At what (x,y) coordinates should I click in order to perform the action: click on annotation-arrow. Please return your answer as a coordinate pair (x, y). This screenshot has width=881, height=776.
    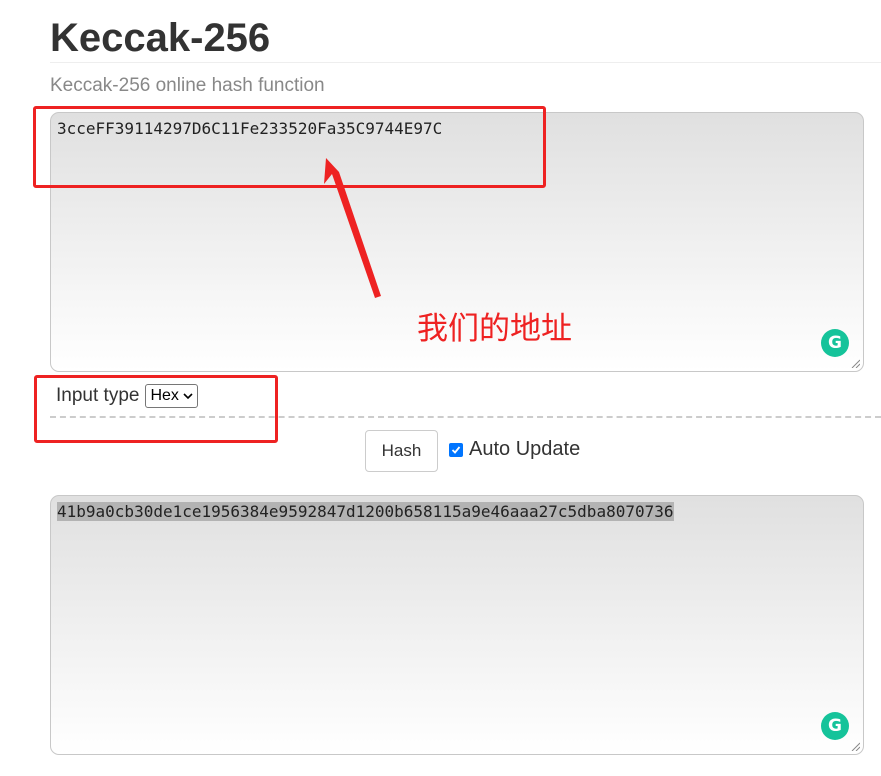
    Looking at the image, I should click on (352, 228).